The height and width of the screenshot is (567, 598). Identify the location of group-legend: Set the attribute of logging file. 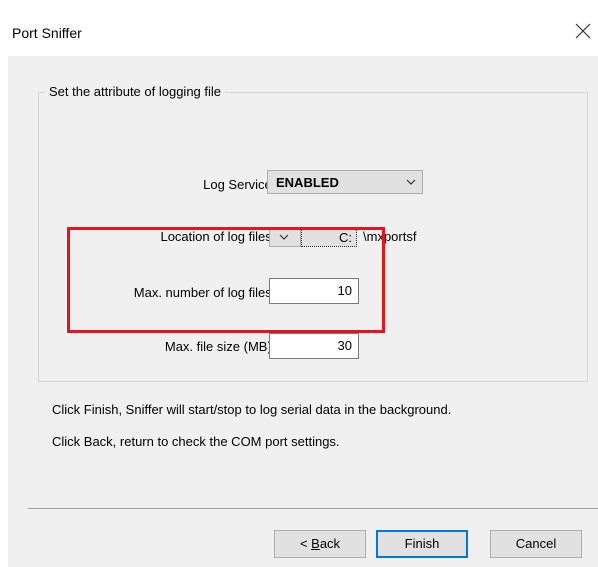
(135, 91).